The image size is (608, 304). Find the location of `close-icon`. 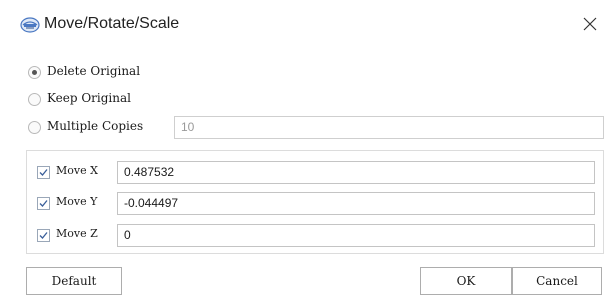

close-icon is located at coordinates (590, 24).